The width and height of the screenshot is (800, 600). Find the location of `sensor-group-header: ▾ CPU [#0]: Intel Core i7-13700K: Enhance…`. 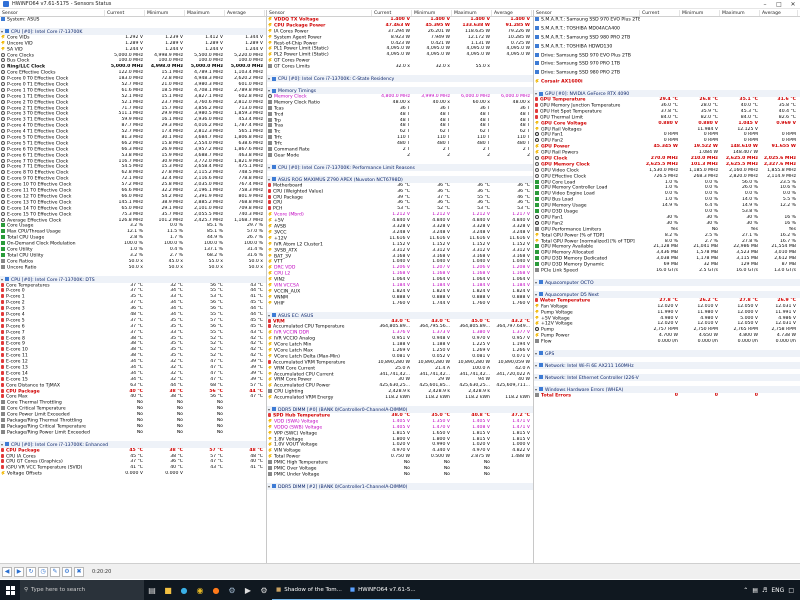

sensor-group-header: ▾ CPU [#0]: Intel Core i7-13700K: Enhance… is located at coordinates (133, 444).